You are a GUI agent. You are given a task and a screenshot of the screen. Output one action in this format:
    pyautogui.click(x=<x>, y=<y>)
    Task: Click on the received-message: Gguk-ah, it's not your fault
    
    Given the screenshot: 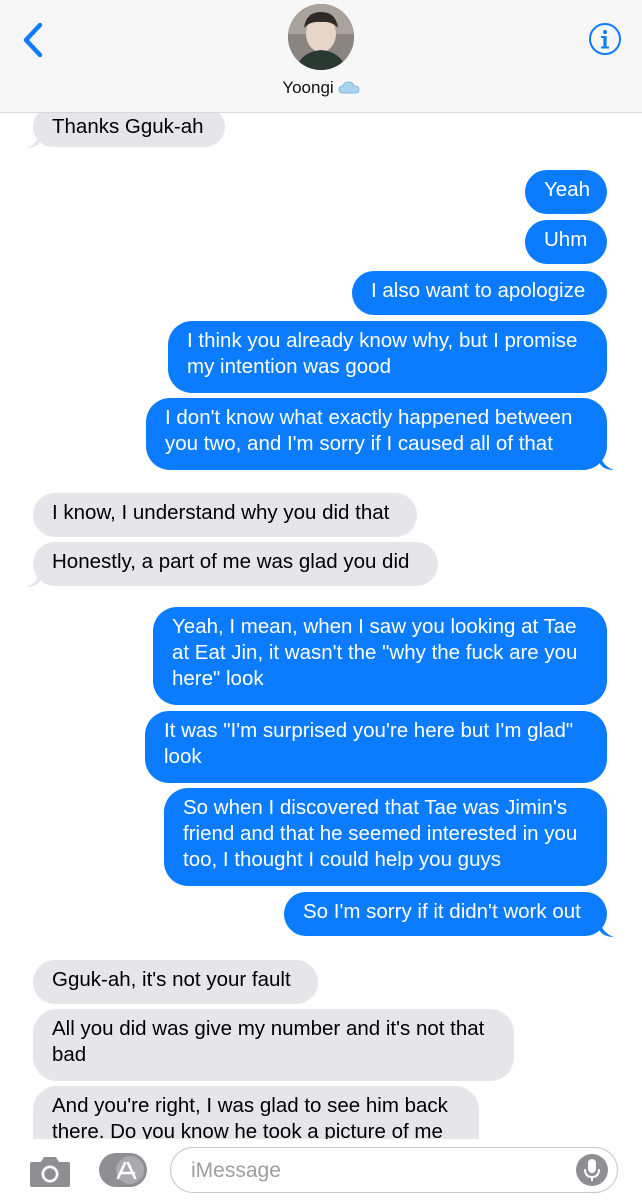 What is the action you would take?
    pyautogui.click(x=175, y=982)
    